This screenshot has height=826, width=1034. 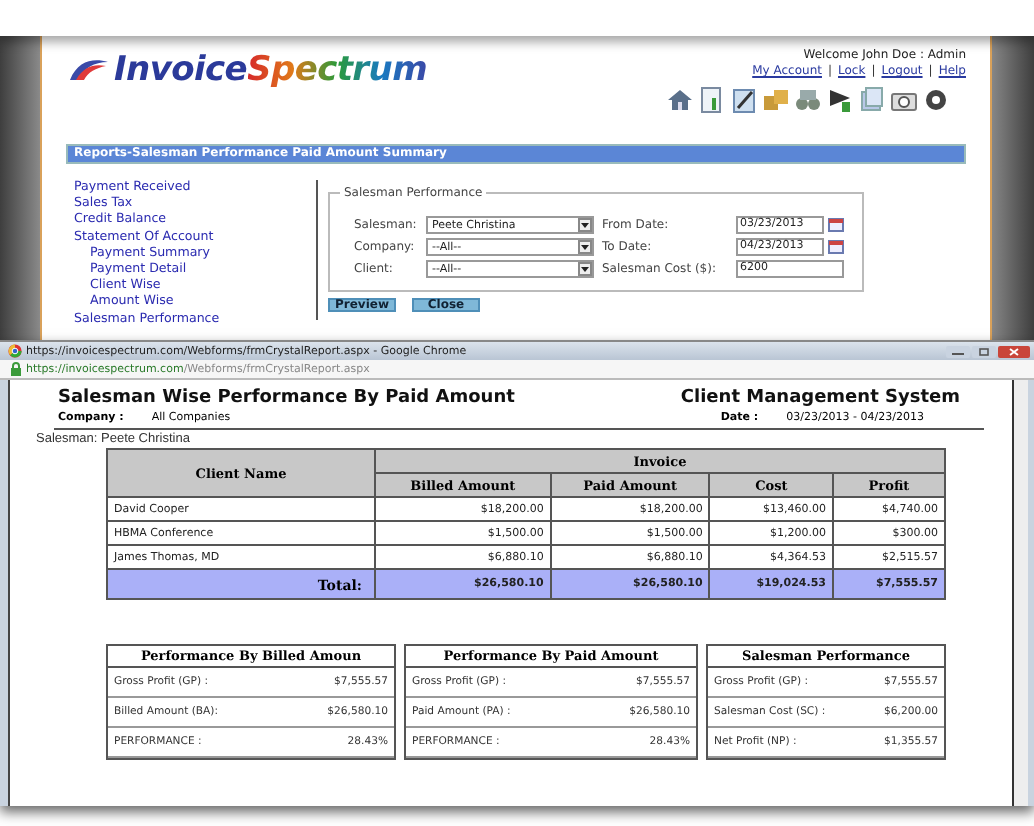 I want to click on document-icon, so click(x=712, y=100).